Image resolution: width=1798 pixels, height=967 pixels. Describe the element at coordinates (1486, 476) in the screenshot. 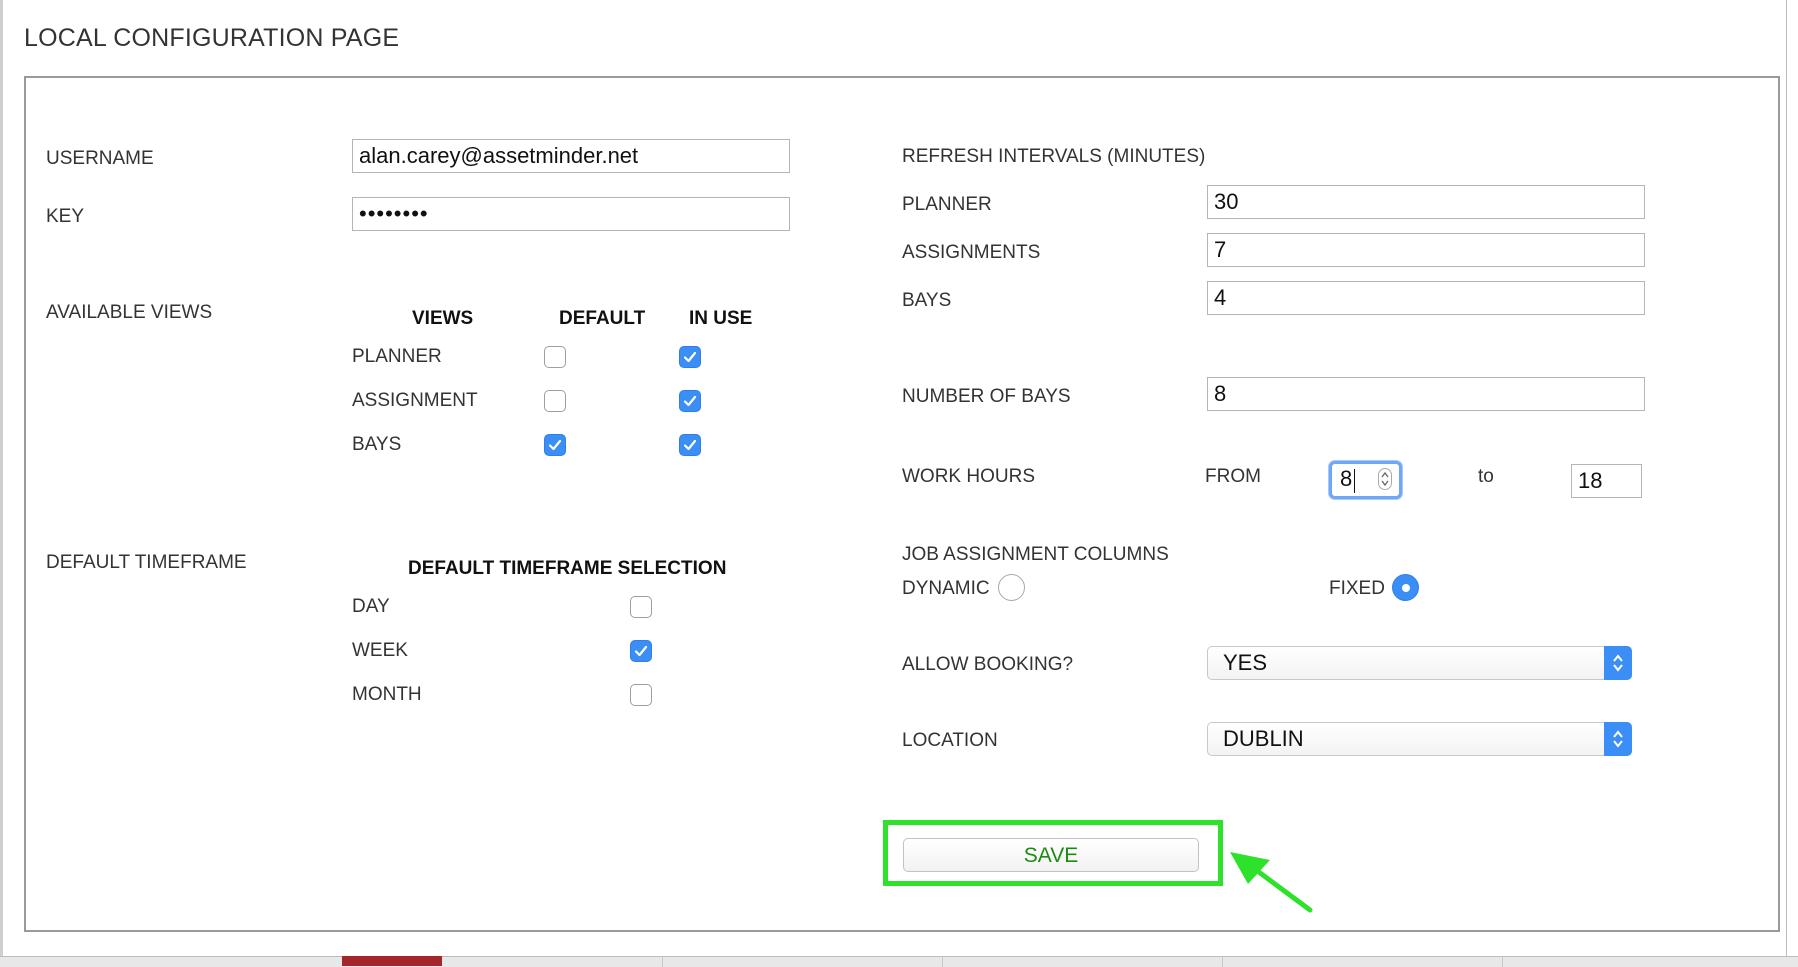

I see `work-hours-to-label: to` at that location.